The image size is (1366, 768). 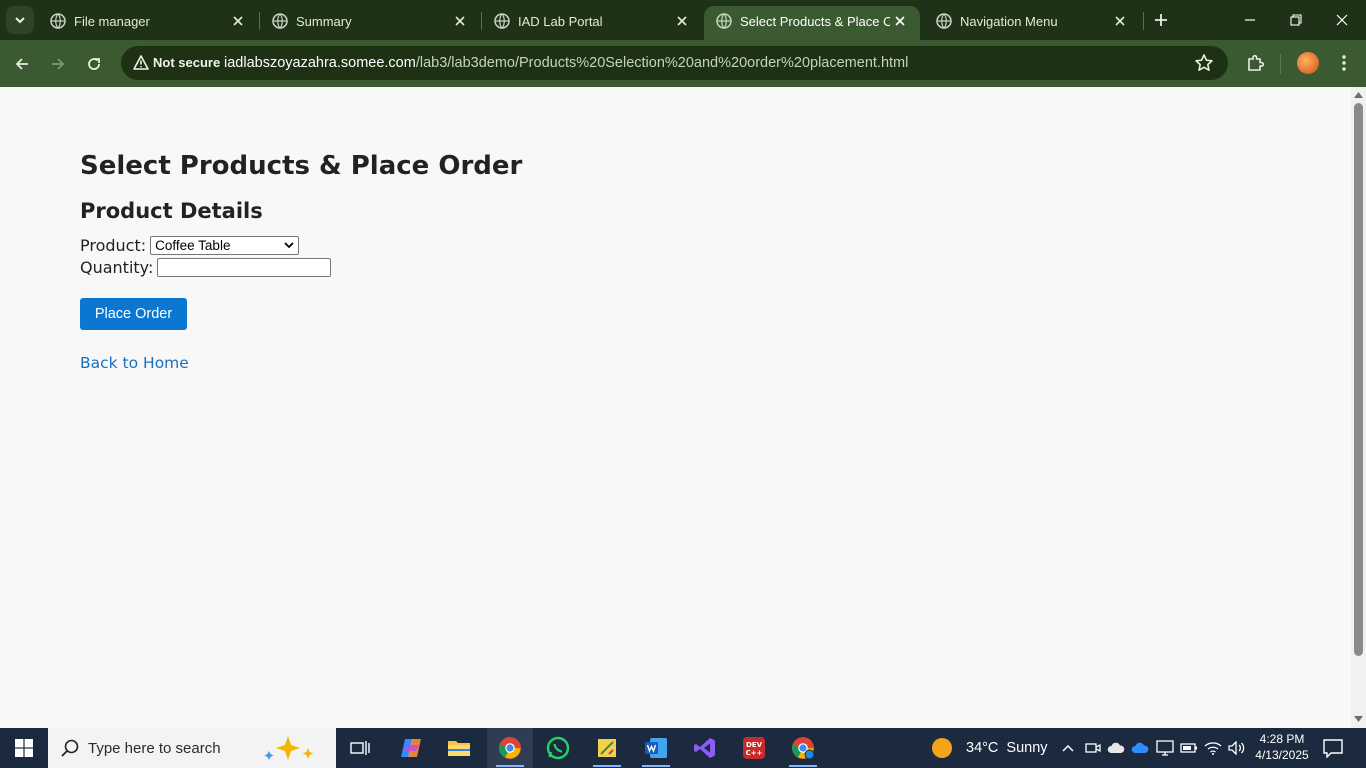 What do you see at coordinates (1280, 64) in the screenshot?
I see `toolbar-divider` at bounding box center [1280, 64].